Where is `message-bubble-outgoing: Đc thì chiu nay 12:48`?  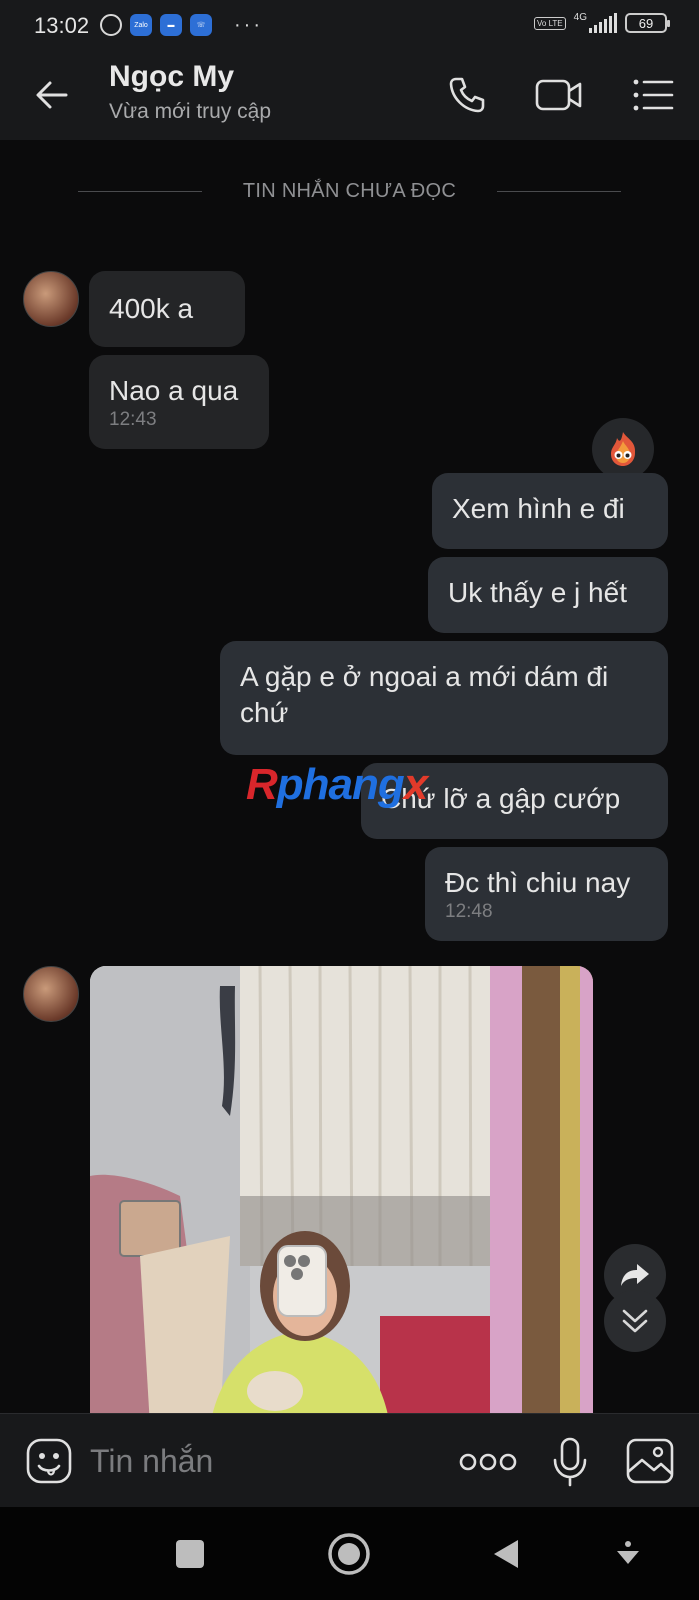 message-bubble-outgoing: Đc thì chiu nay 12:48 is located at coordinates (546, 894).